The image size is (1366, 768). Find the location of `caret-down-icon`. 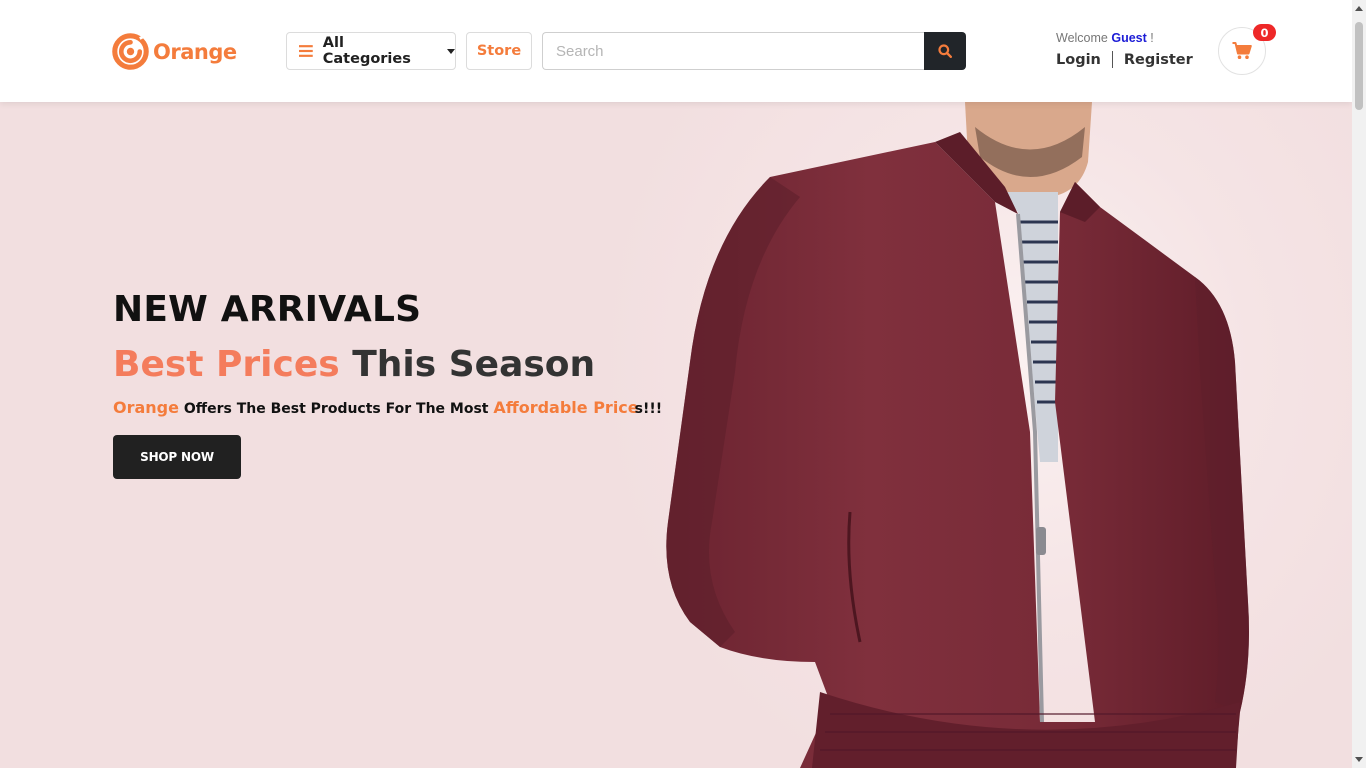

caret-down-icon is located at coordinates (451, 51).